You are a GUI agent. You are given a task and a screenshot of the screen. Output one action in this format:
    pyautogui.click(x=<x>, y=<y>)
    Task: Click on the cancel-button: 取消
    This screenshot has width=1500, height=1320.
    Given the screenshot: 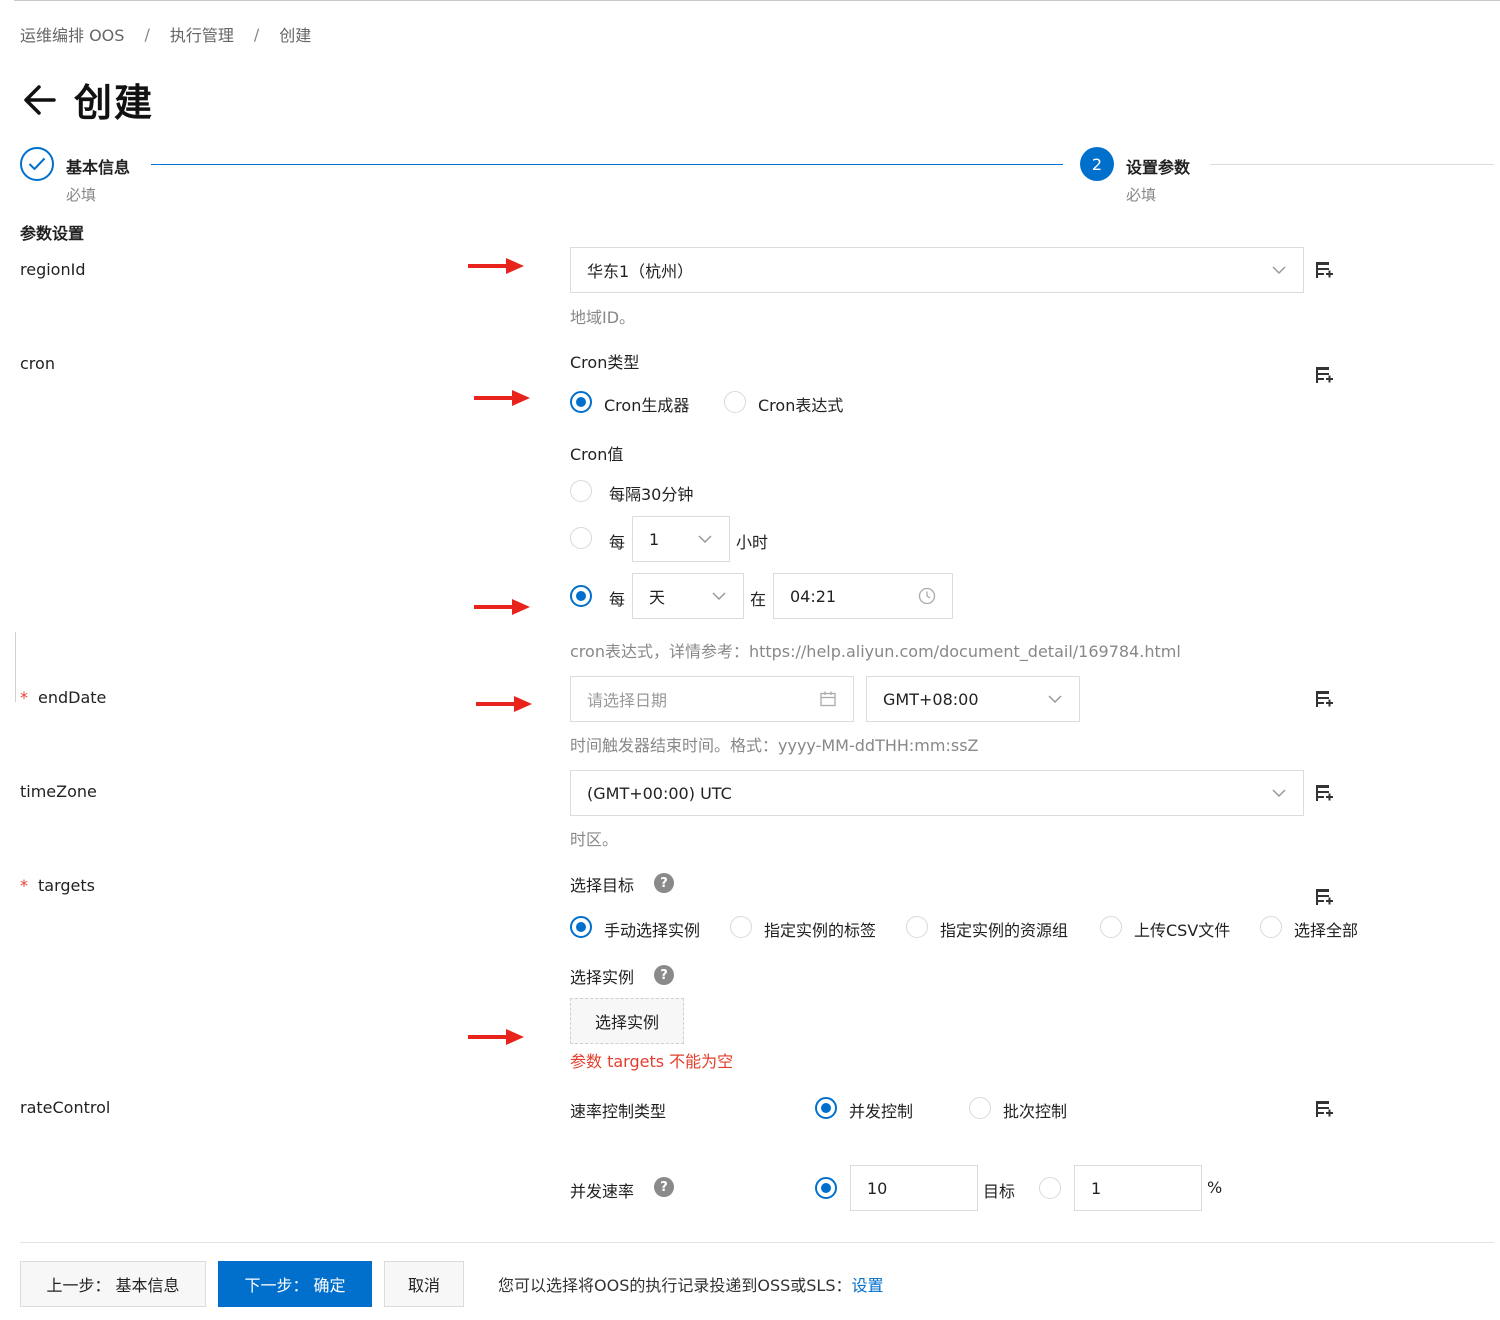 What is the action you would take?
    pyautogui.click(x=424, y=1284)
    